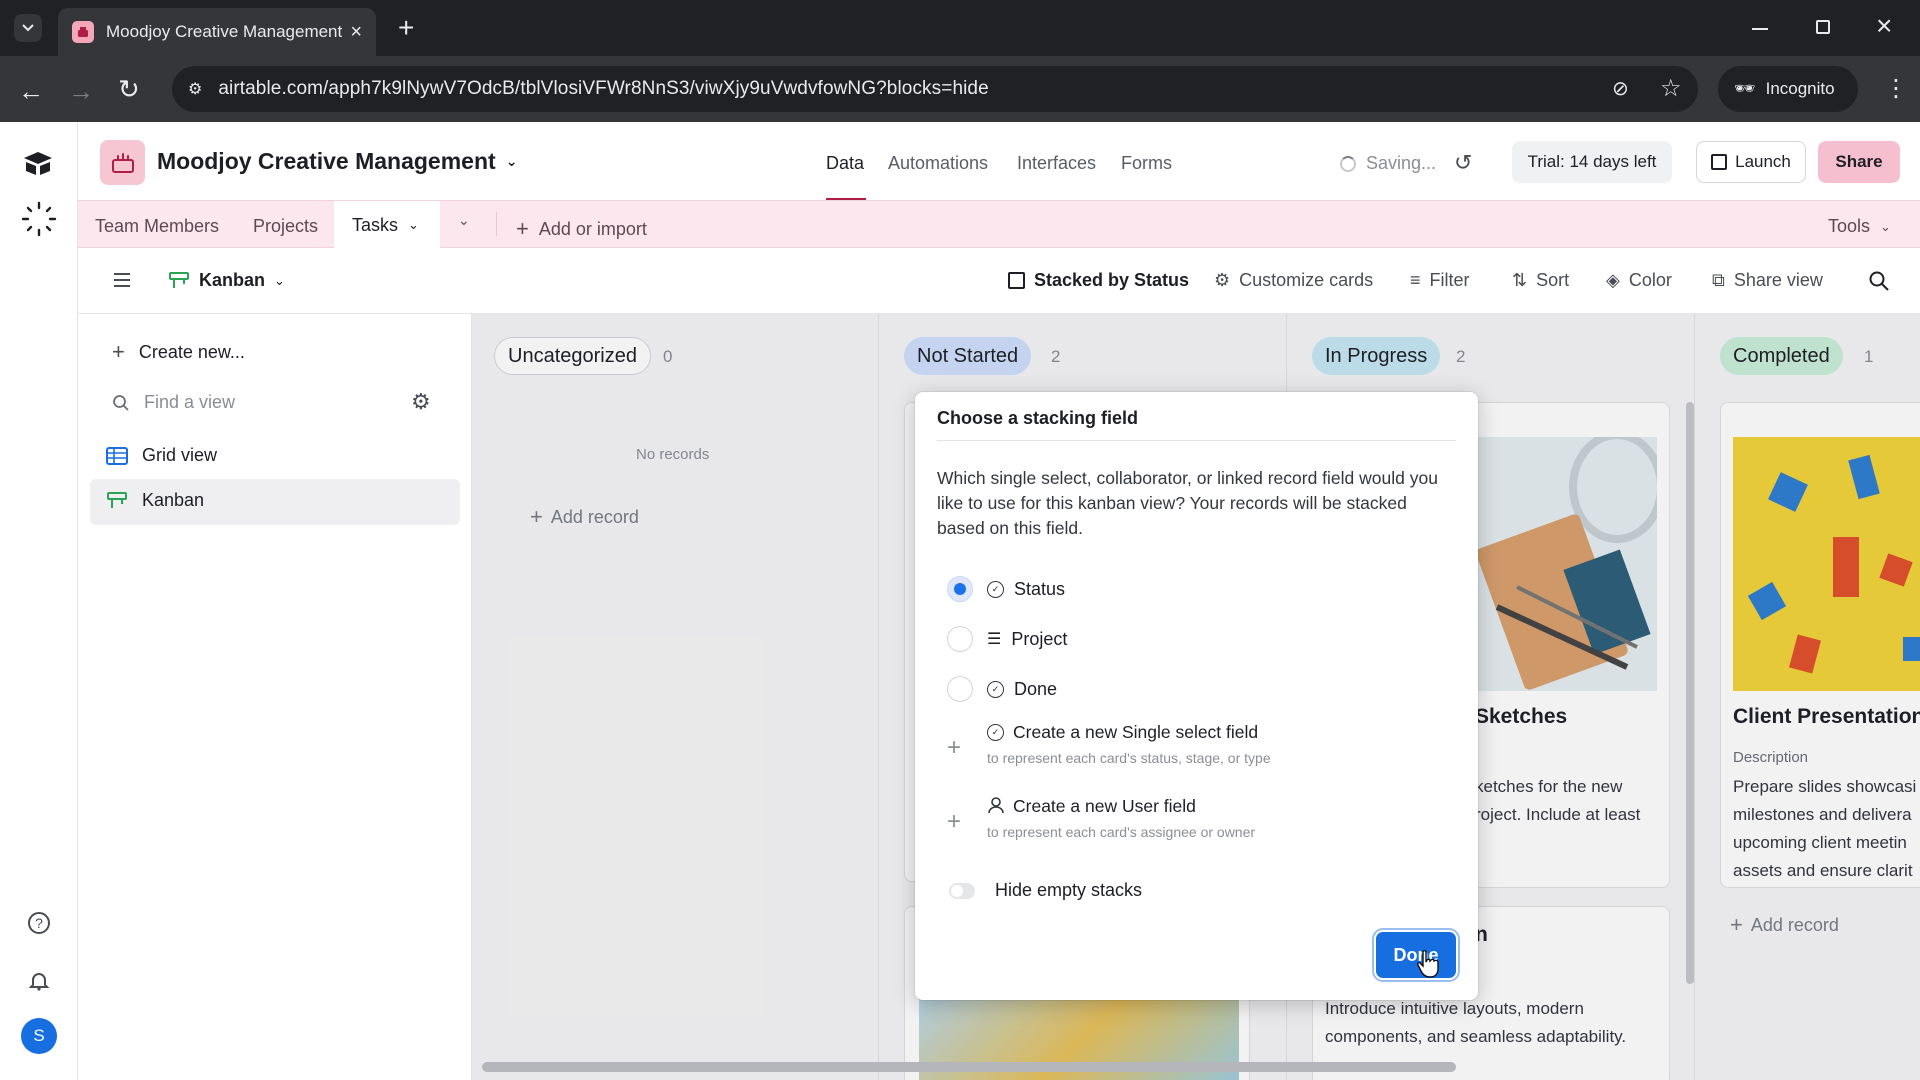 This screenshot has width=1920, height=1080. Describe the element at coordinates (1222, 280) in the screenshot. I see `gear-icon: ⚙` at that location.